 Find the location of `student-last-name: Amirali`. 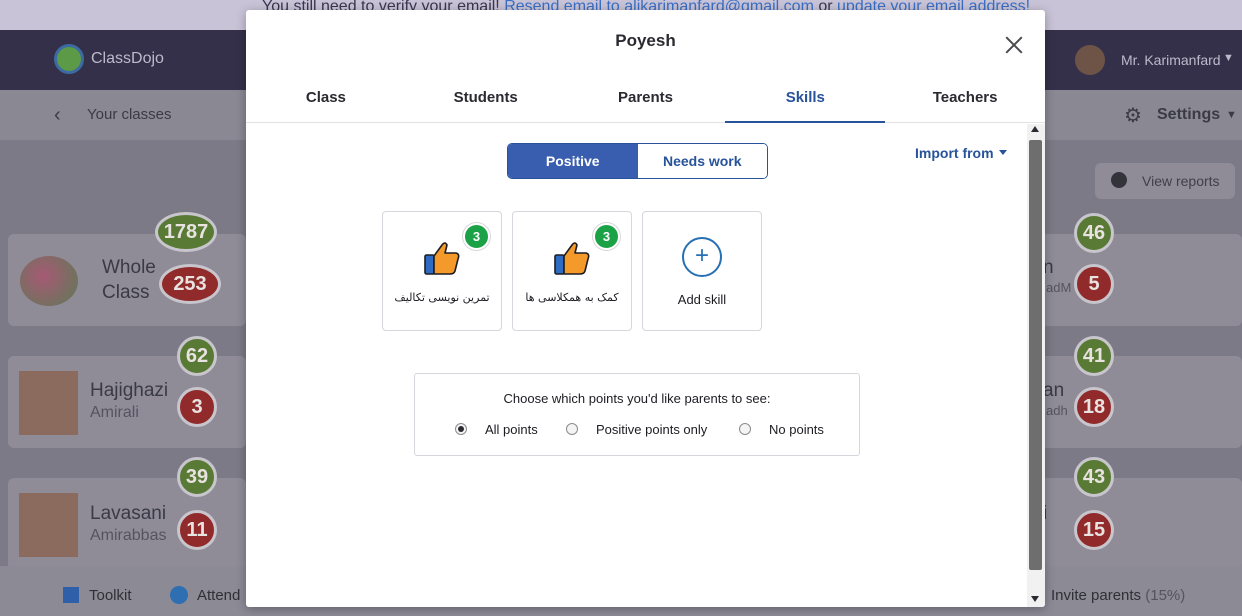

student-last-name: Amirali is located at coordinates (114, 412).